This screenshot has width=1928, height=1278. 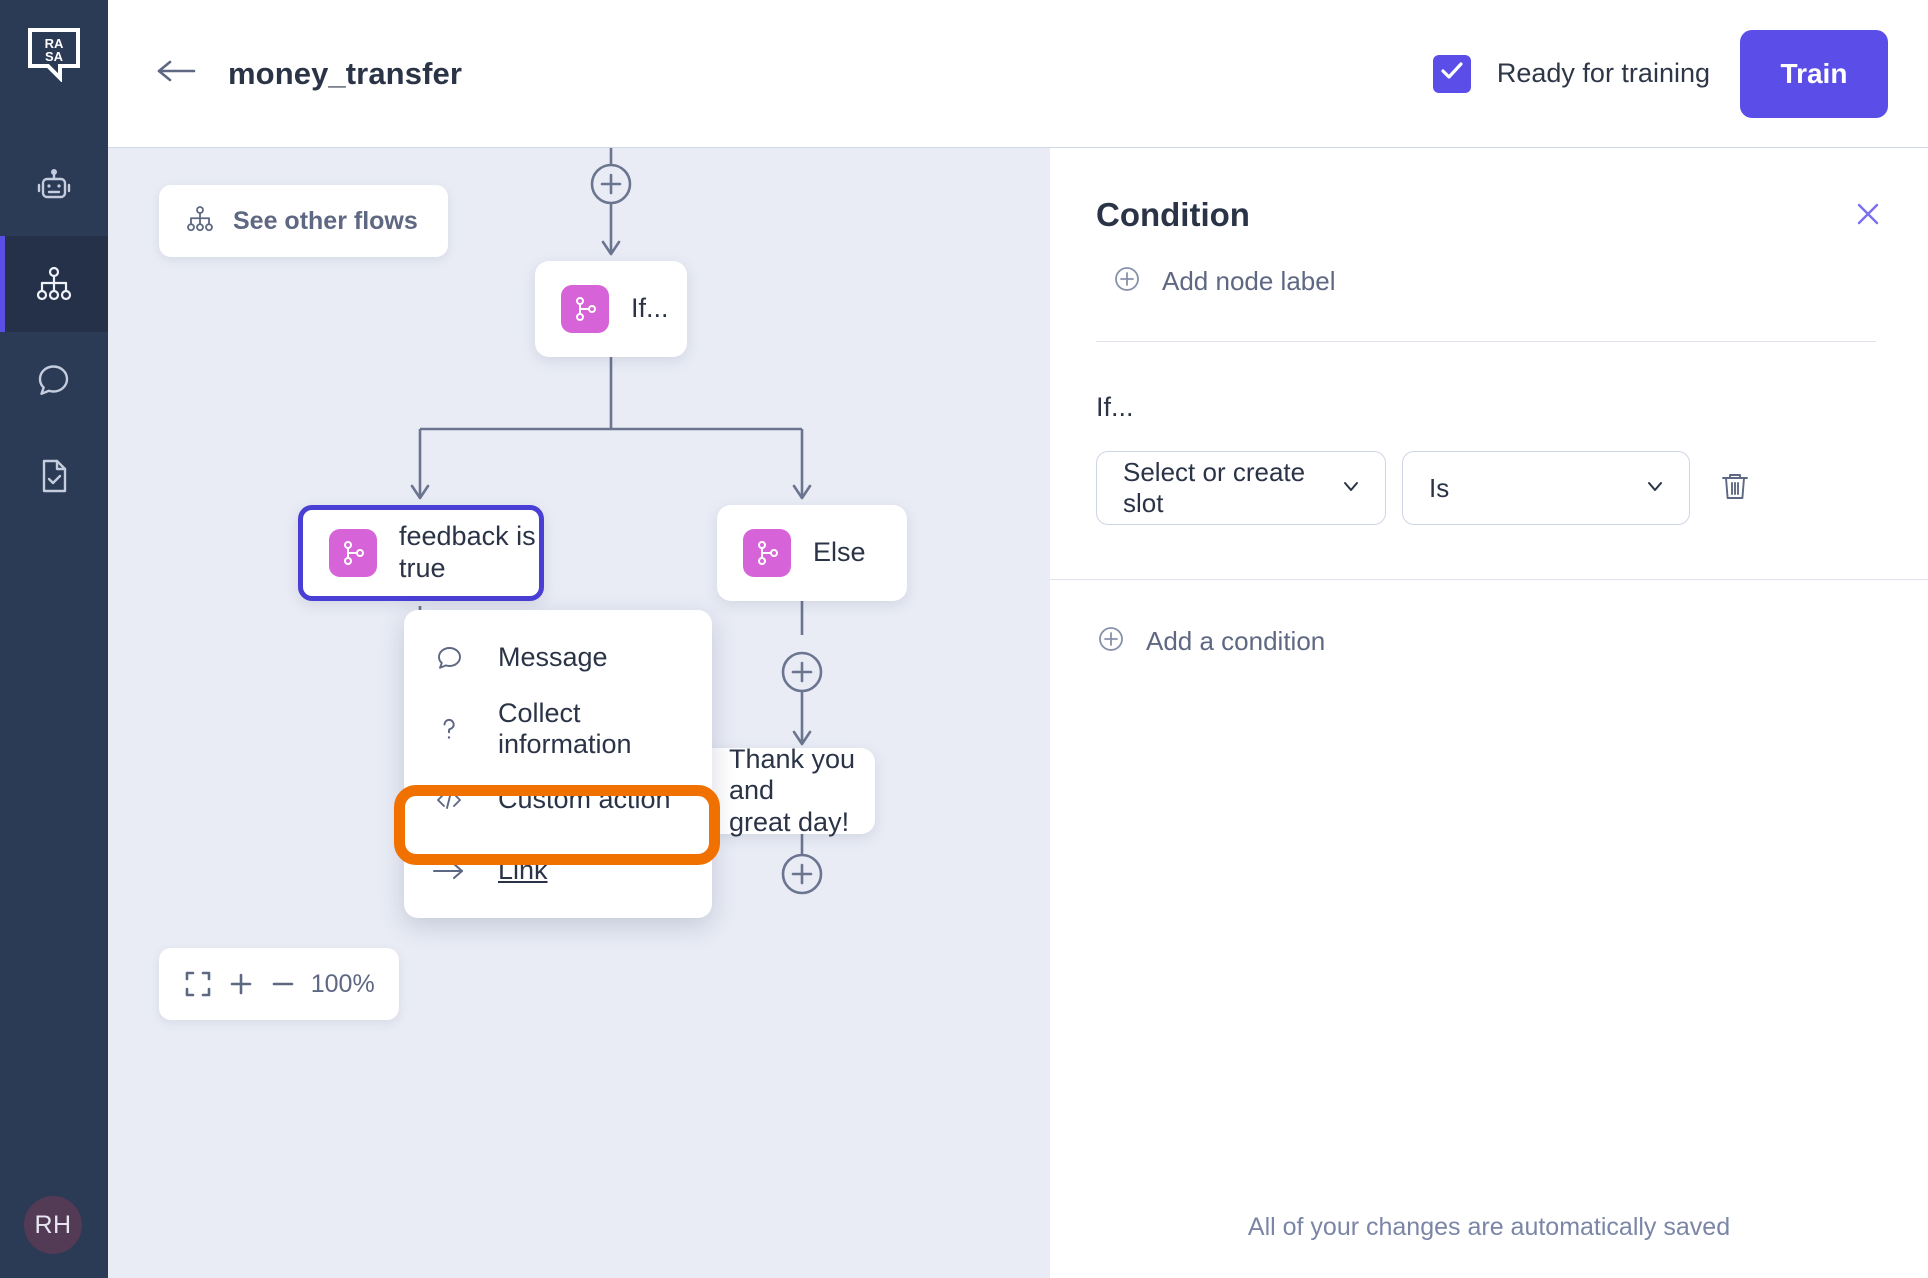 What do you see at coordinates (54, 639) in the screenshot?
I see `left-sidebar: RA SA RH` at bounding box center [54, 639].